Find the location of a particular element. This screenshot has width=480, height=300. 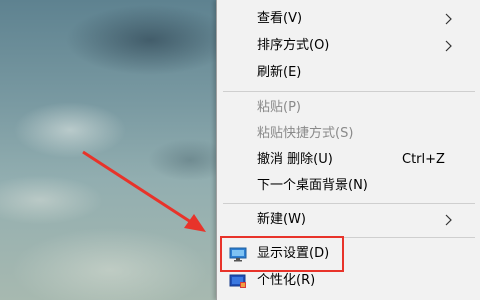

menu-item-view: 查看(V) is located at coordinates (348, 19).